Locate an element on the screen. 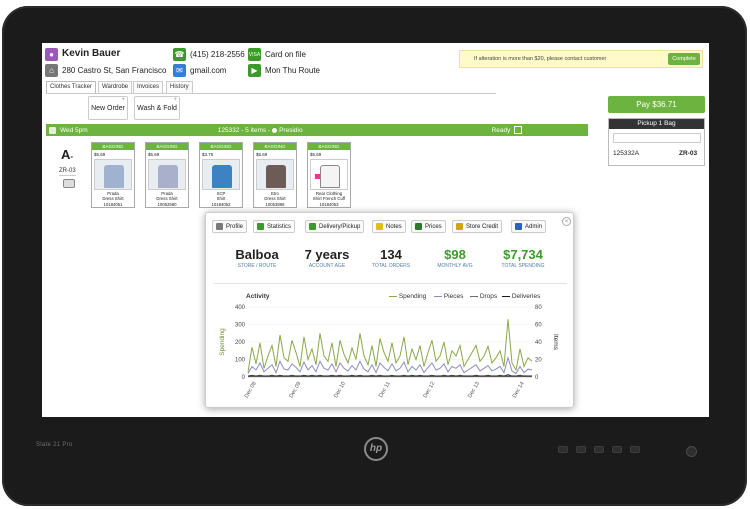  stats-divider is located at coordinates (390, 283).